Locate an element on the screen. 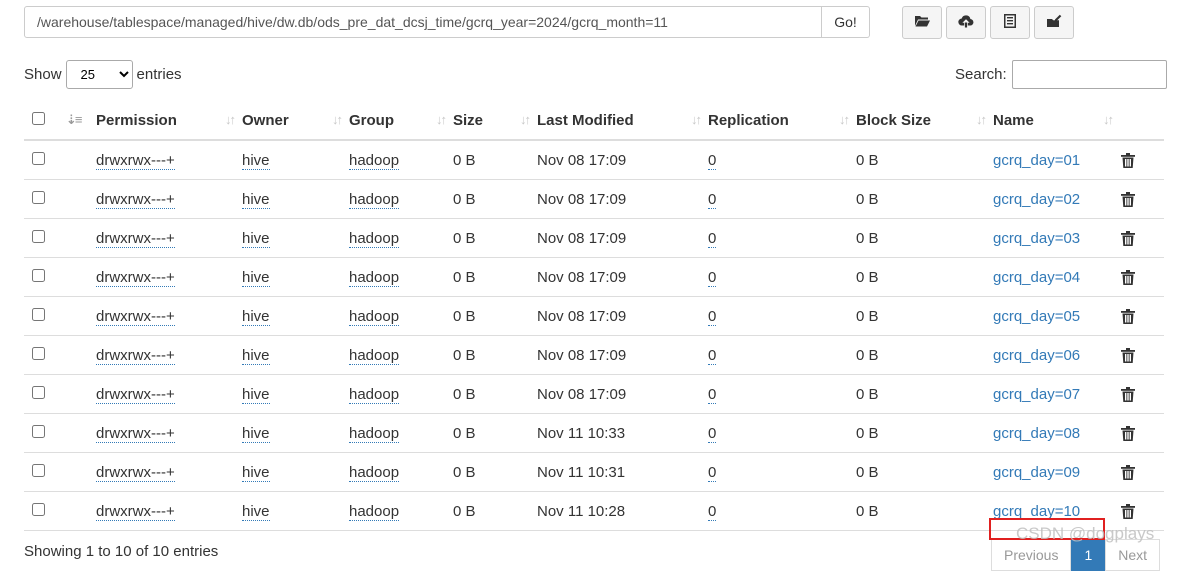 The width and height of the screenshot is (1191, 571). file-name-link: gcrq_day=03 is located at coordinates (1036, 238).